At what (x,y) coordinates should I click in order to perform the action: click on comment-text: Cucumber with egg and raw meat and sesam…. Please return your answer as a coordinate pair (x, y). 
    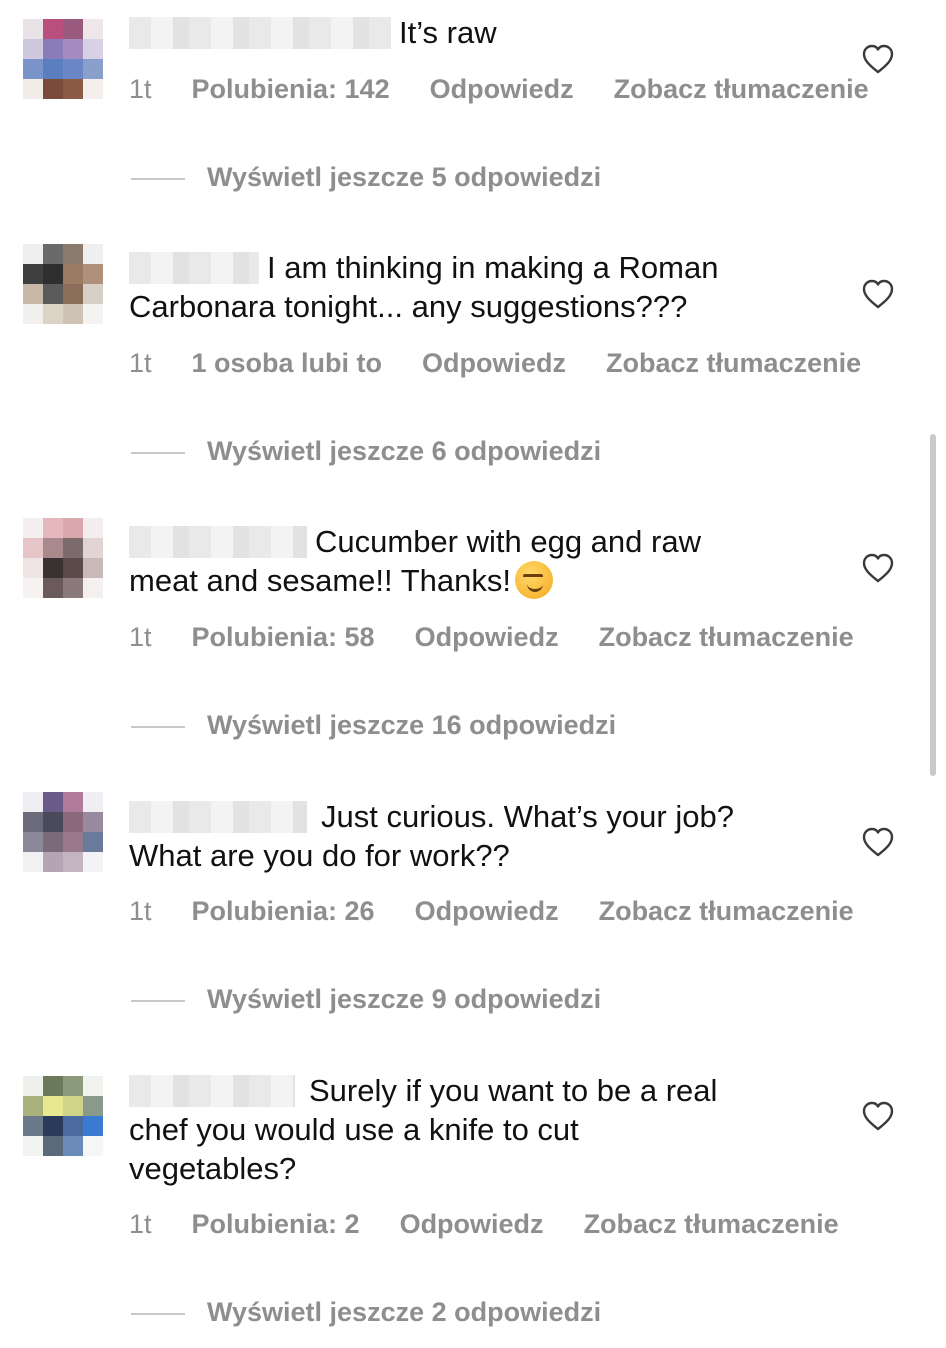
    Looking at the image, I should click on (415, 561).